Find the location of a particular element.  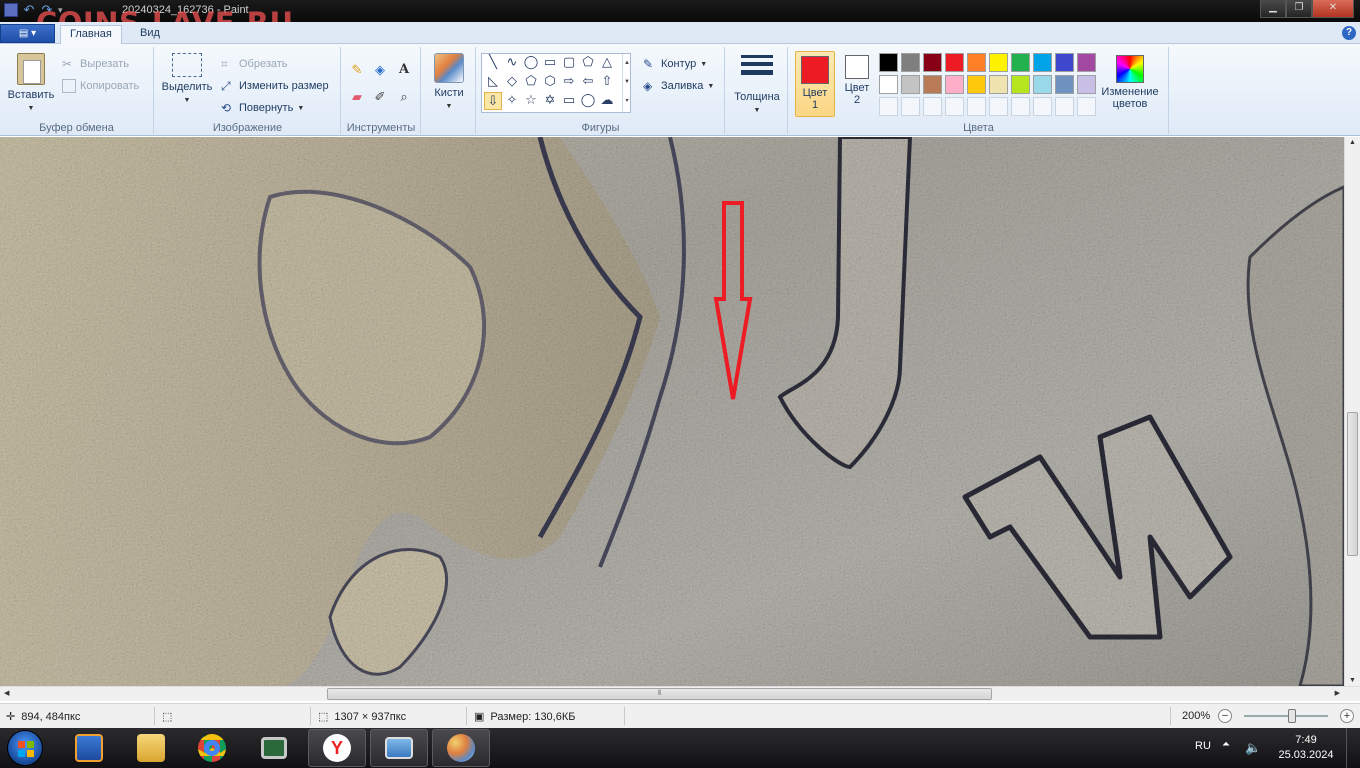

zoom-slider-thumb is located at coordinates (1292, 716).